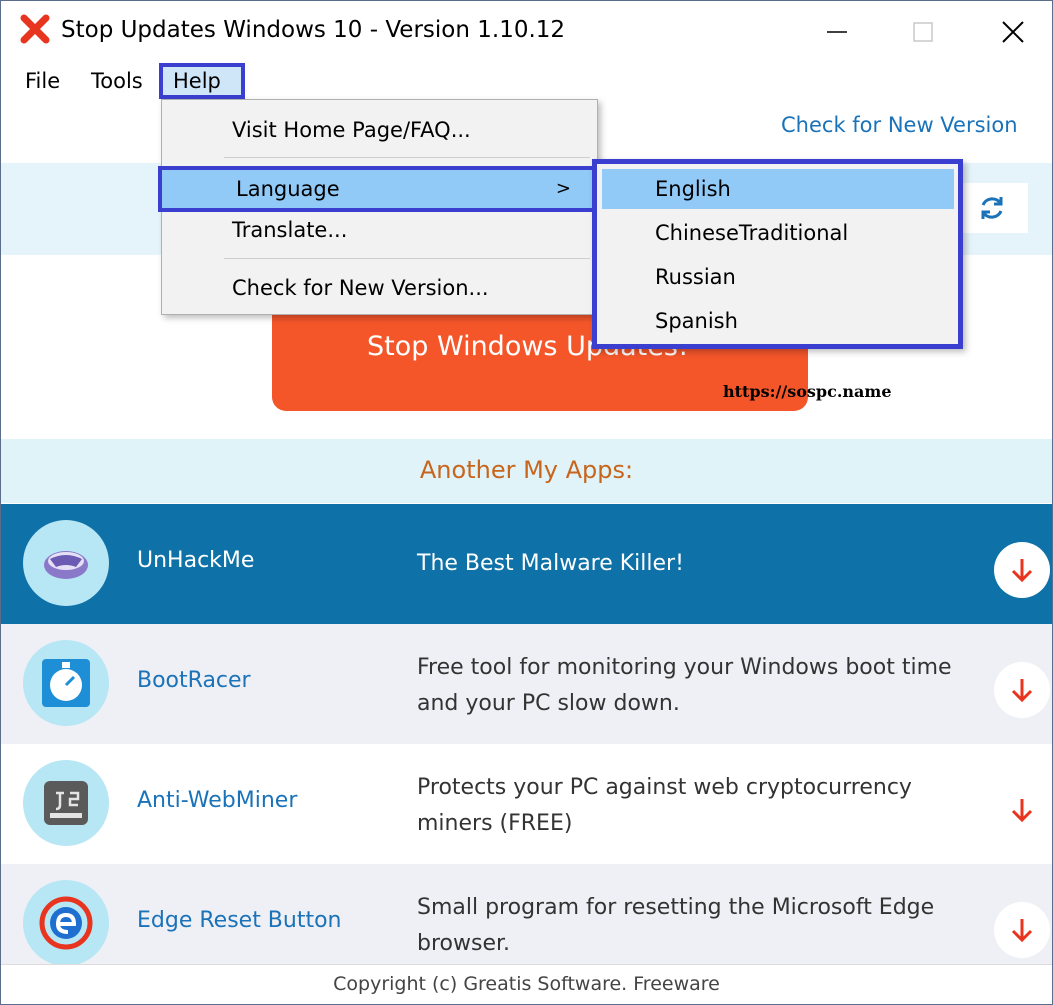  What do you see at coordinates (202, 81) in the screenshot?
I see `menu-help: Help` at bounding box center [202, 81].